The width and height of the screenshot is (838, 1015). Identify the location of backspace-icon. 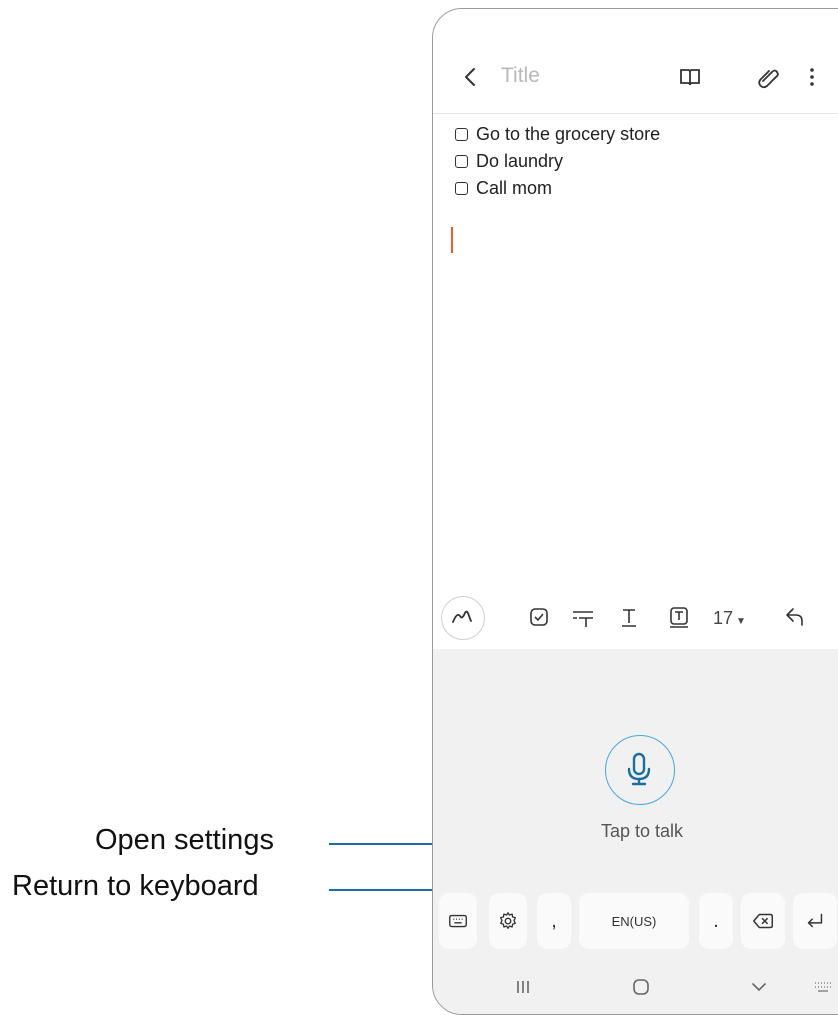
(763, 921).